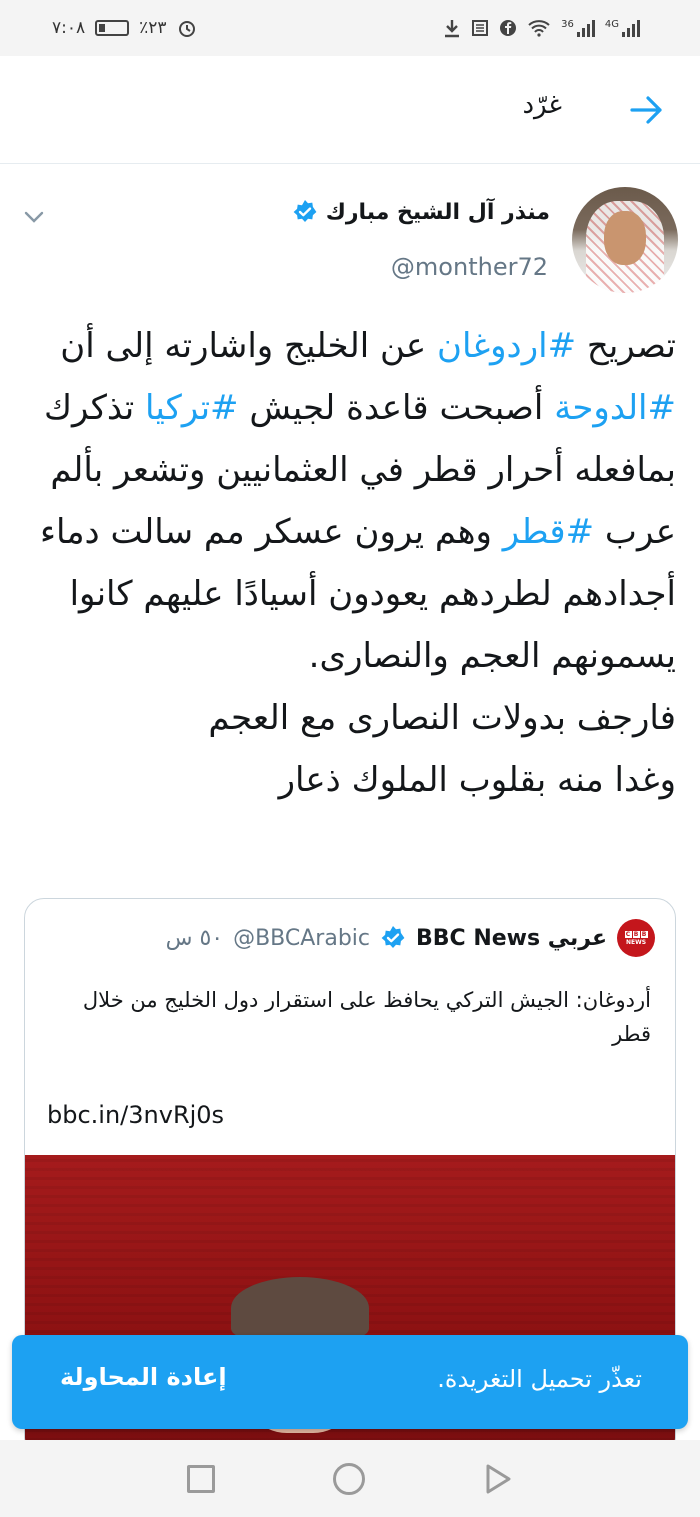  What do you see at coordinates (112, 28) in the screenshot?
I see `battery-icon` at bounding box center [112, 28].